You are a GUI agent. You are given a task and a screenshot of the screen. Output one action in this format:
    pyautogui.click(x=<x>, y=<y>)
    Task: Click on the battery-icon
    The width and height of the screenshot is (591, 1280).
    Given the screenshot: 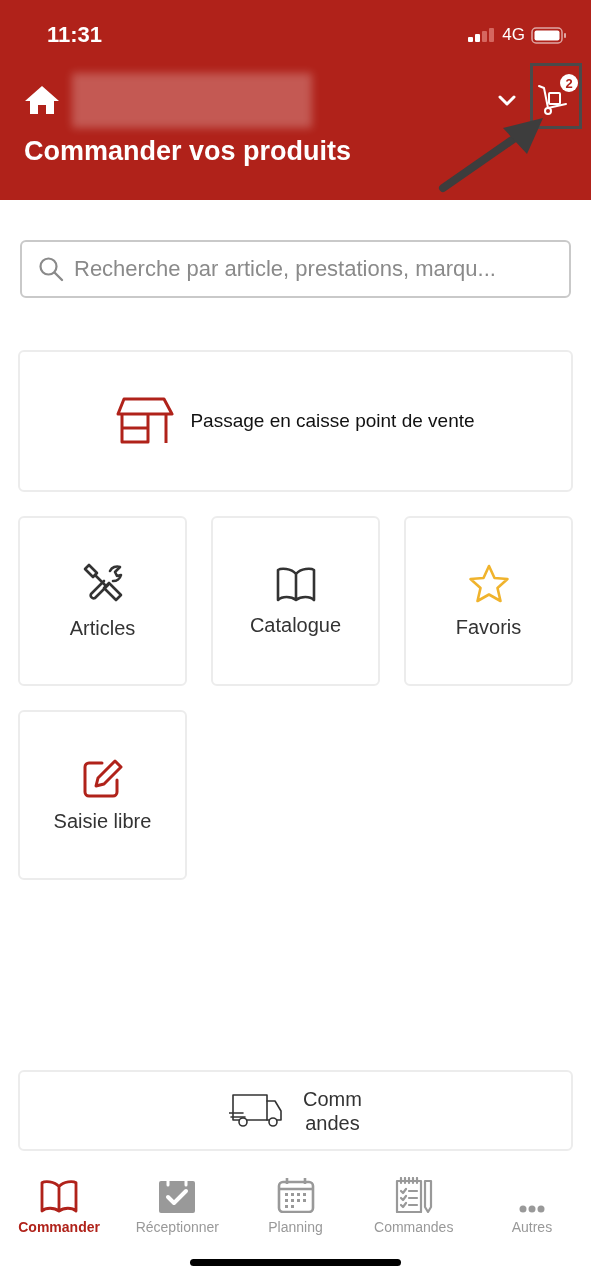 What is the action you would take?
    pyautogui.click(x=549, y=35)
    